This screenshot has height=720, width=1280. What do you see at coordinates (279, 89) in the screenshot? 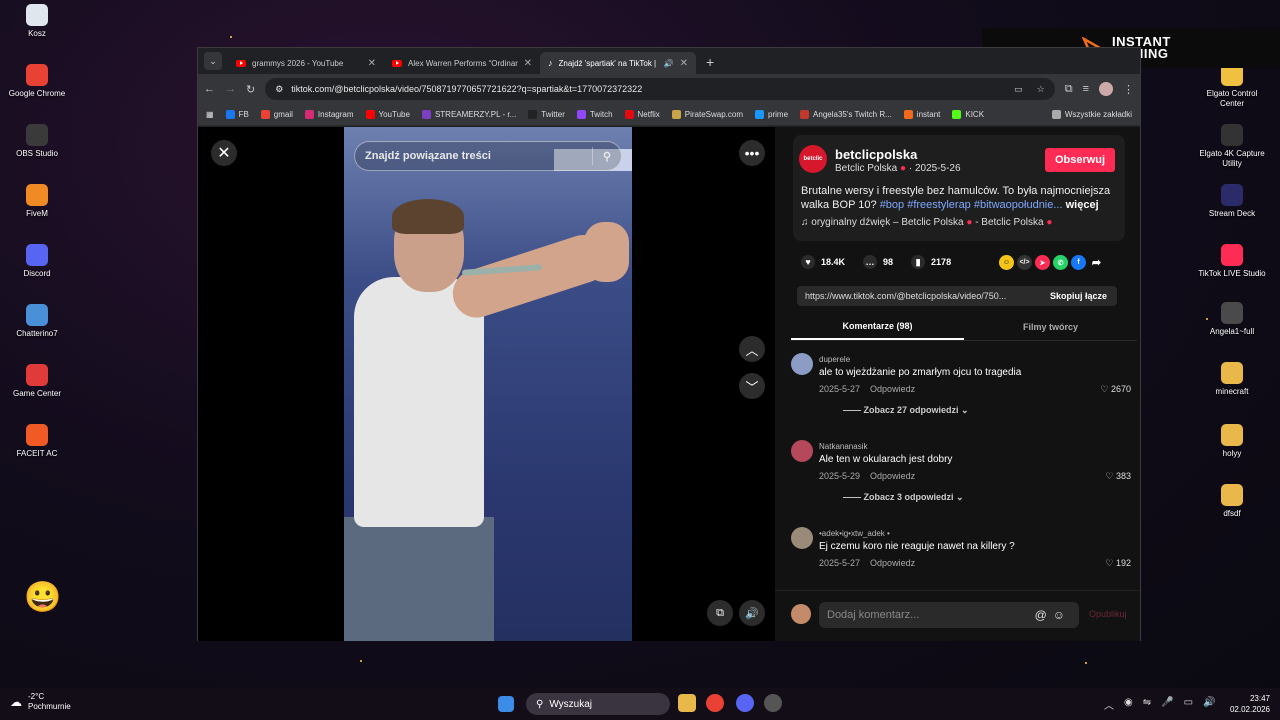
I see `site-info-icon: ⚙` at bounding box center [279, 89].